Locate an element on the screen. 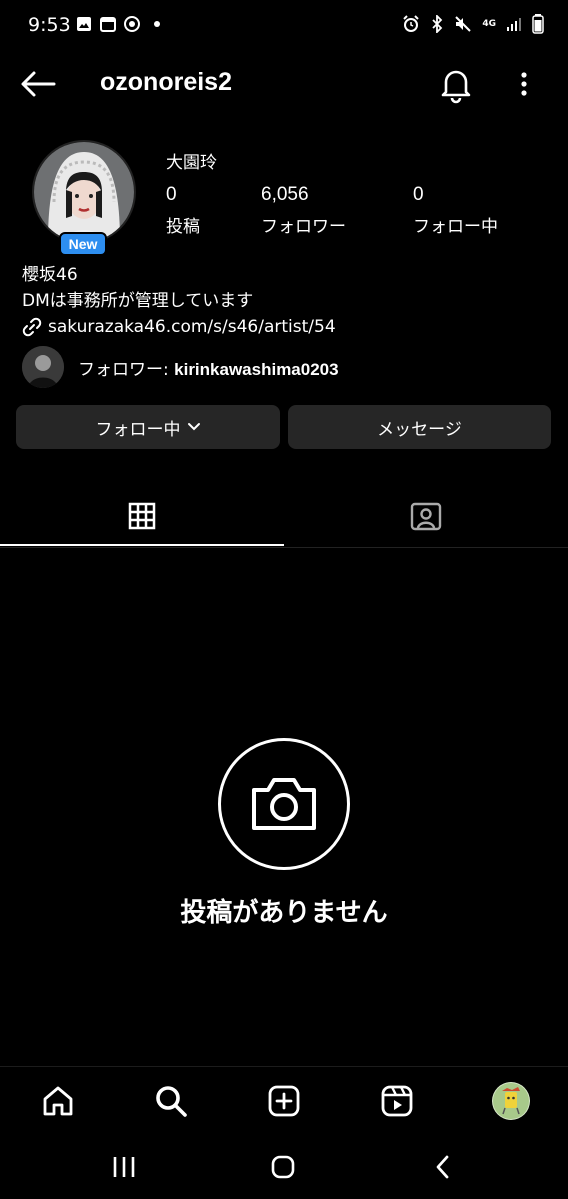 This screenshot has width=568, height=1199. home-system-button is located at coordinates (283, 1167).